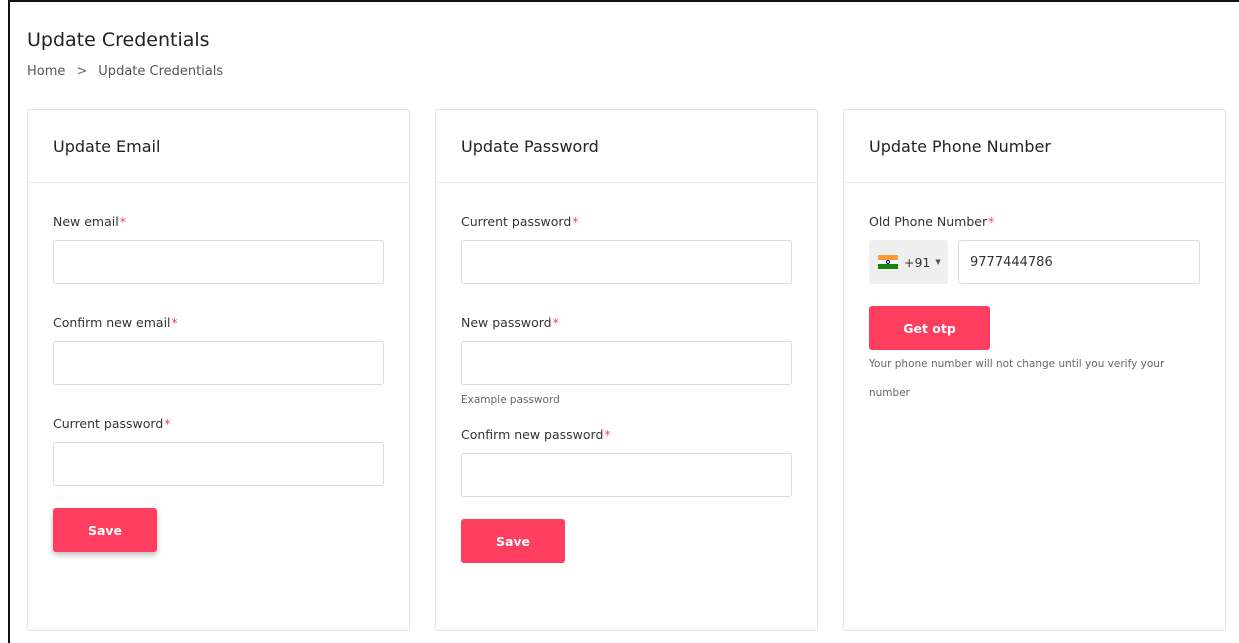 This screenshot has height=643, width=1239. I want to click on field-label: Confirm new password*, so click(536, 434).